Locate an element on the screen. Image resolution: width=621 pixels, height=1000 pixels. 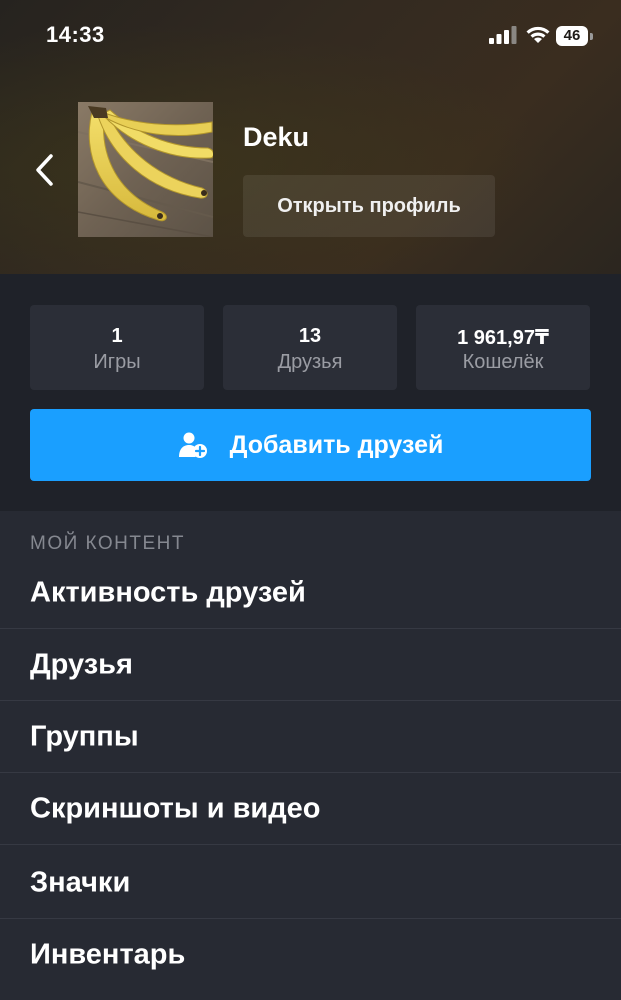
profile-avatar is located at coordinates (145, 169).